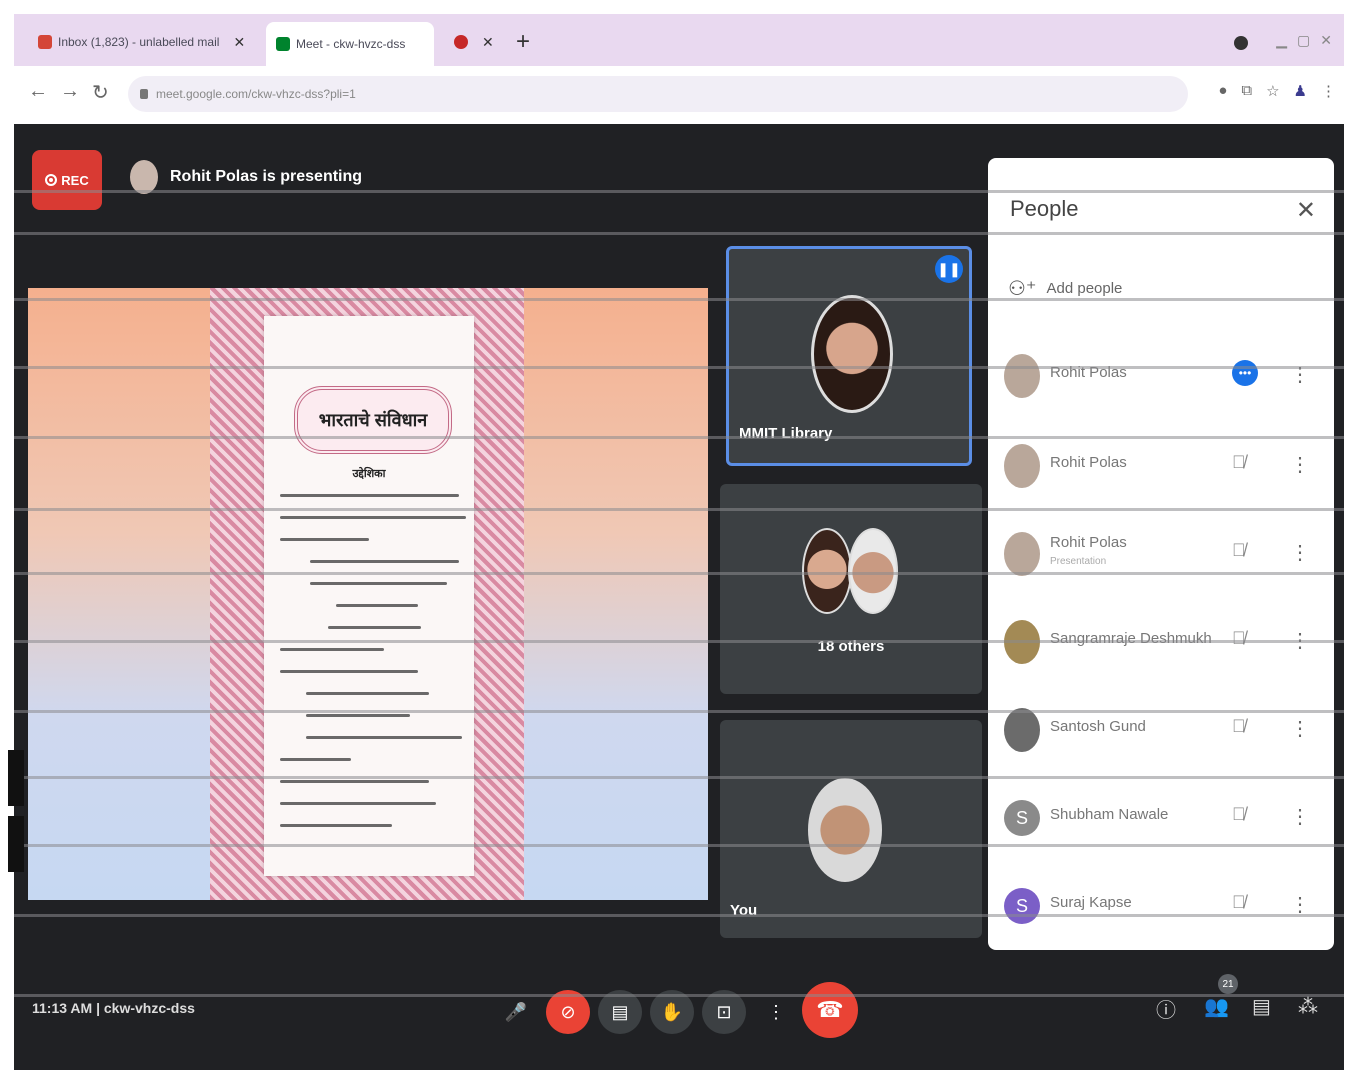  I want to click on lock-icon, so click(144, 94).